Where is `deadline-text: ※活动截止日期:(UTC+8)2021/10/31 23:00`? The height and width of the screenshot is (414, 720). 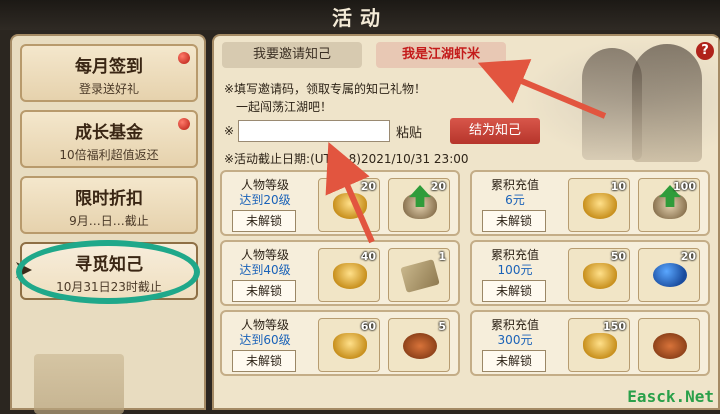
deadline-text: ※活动截止日期:(UTC+8)2021/10/31 23:00 is located at coordinates (346, 159).